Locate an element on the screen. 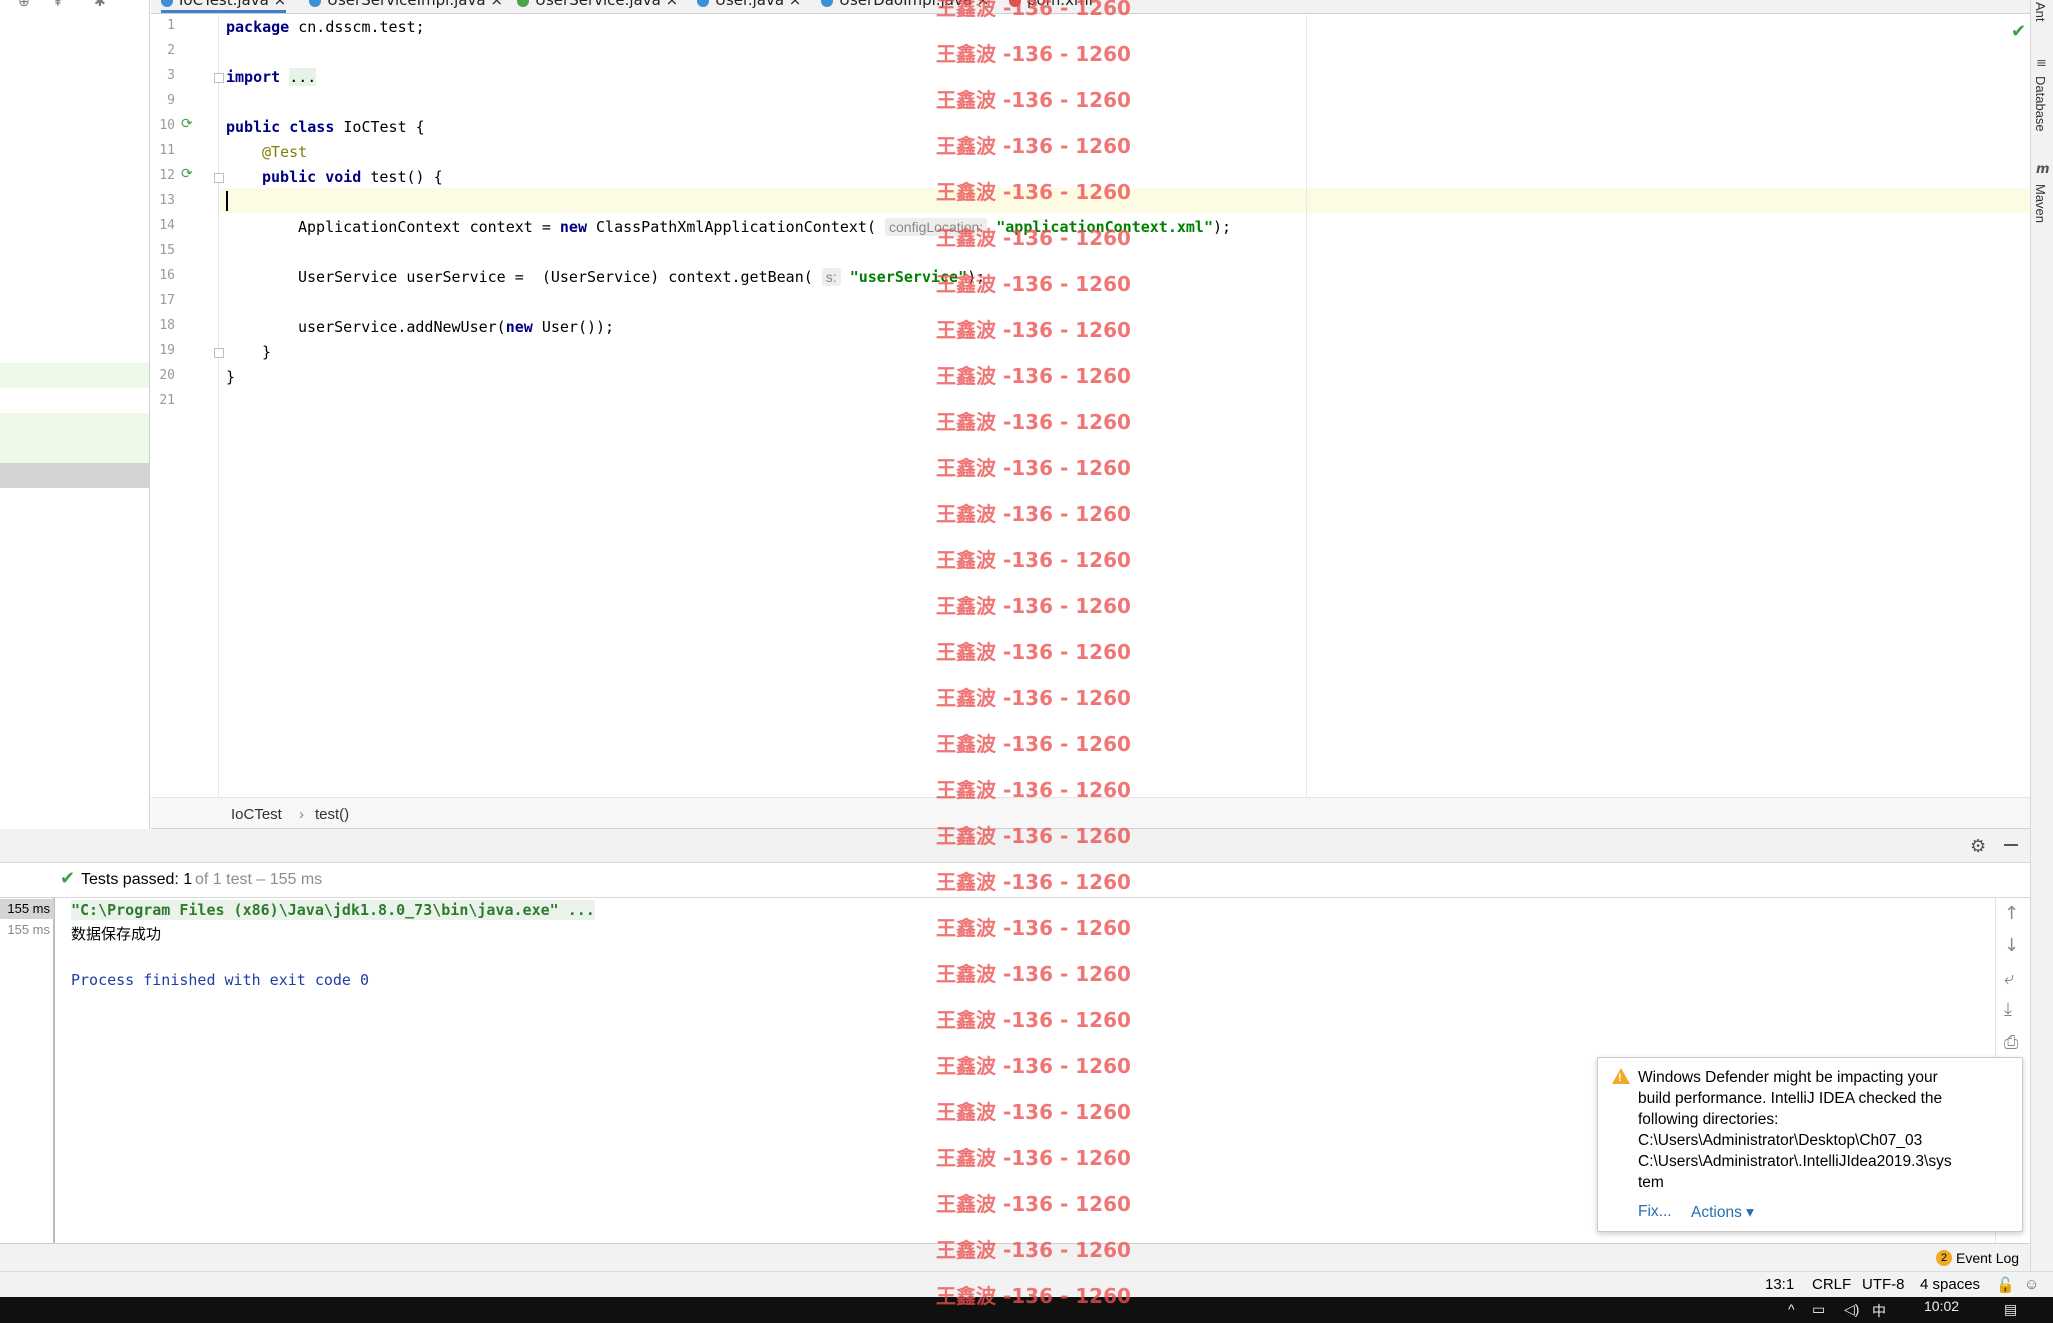  line-number: 19 is located at coordinates (167, 350).